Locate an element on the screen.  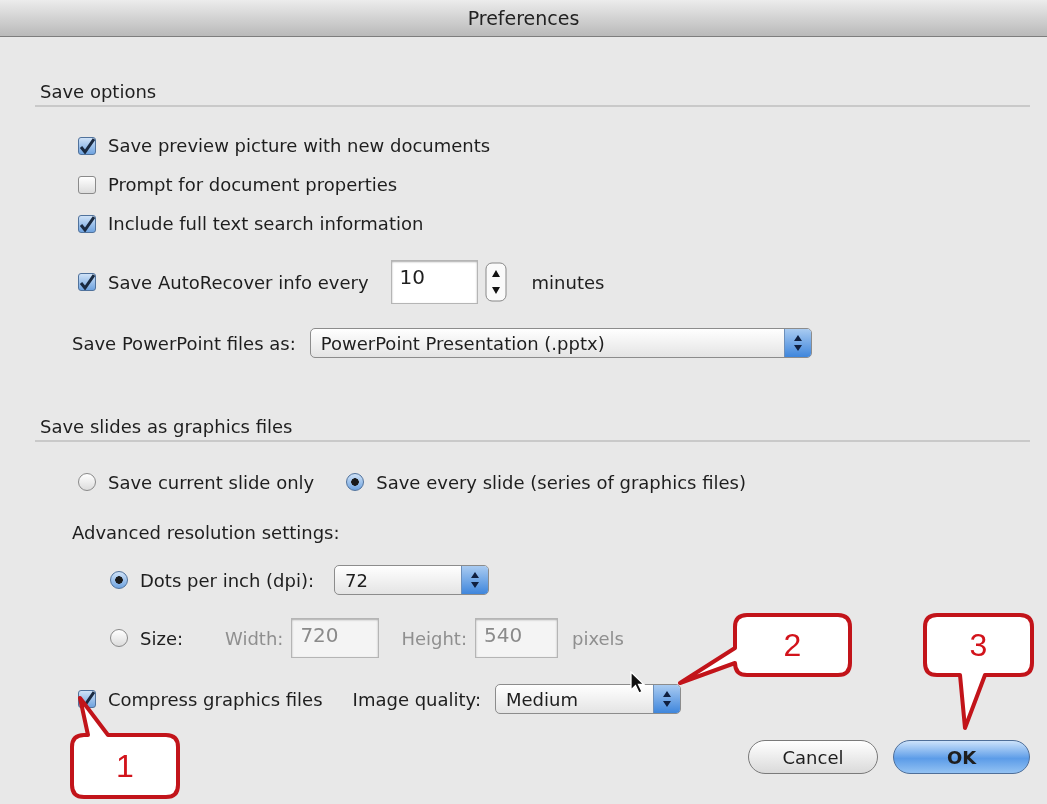
radio-label: Save every slide (series of graphics files) is located at coordinates (561, 482).